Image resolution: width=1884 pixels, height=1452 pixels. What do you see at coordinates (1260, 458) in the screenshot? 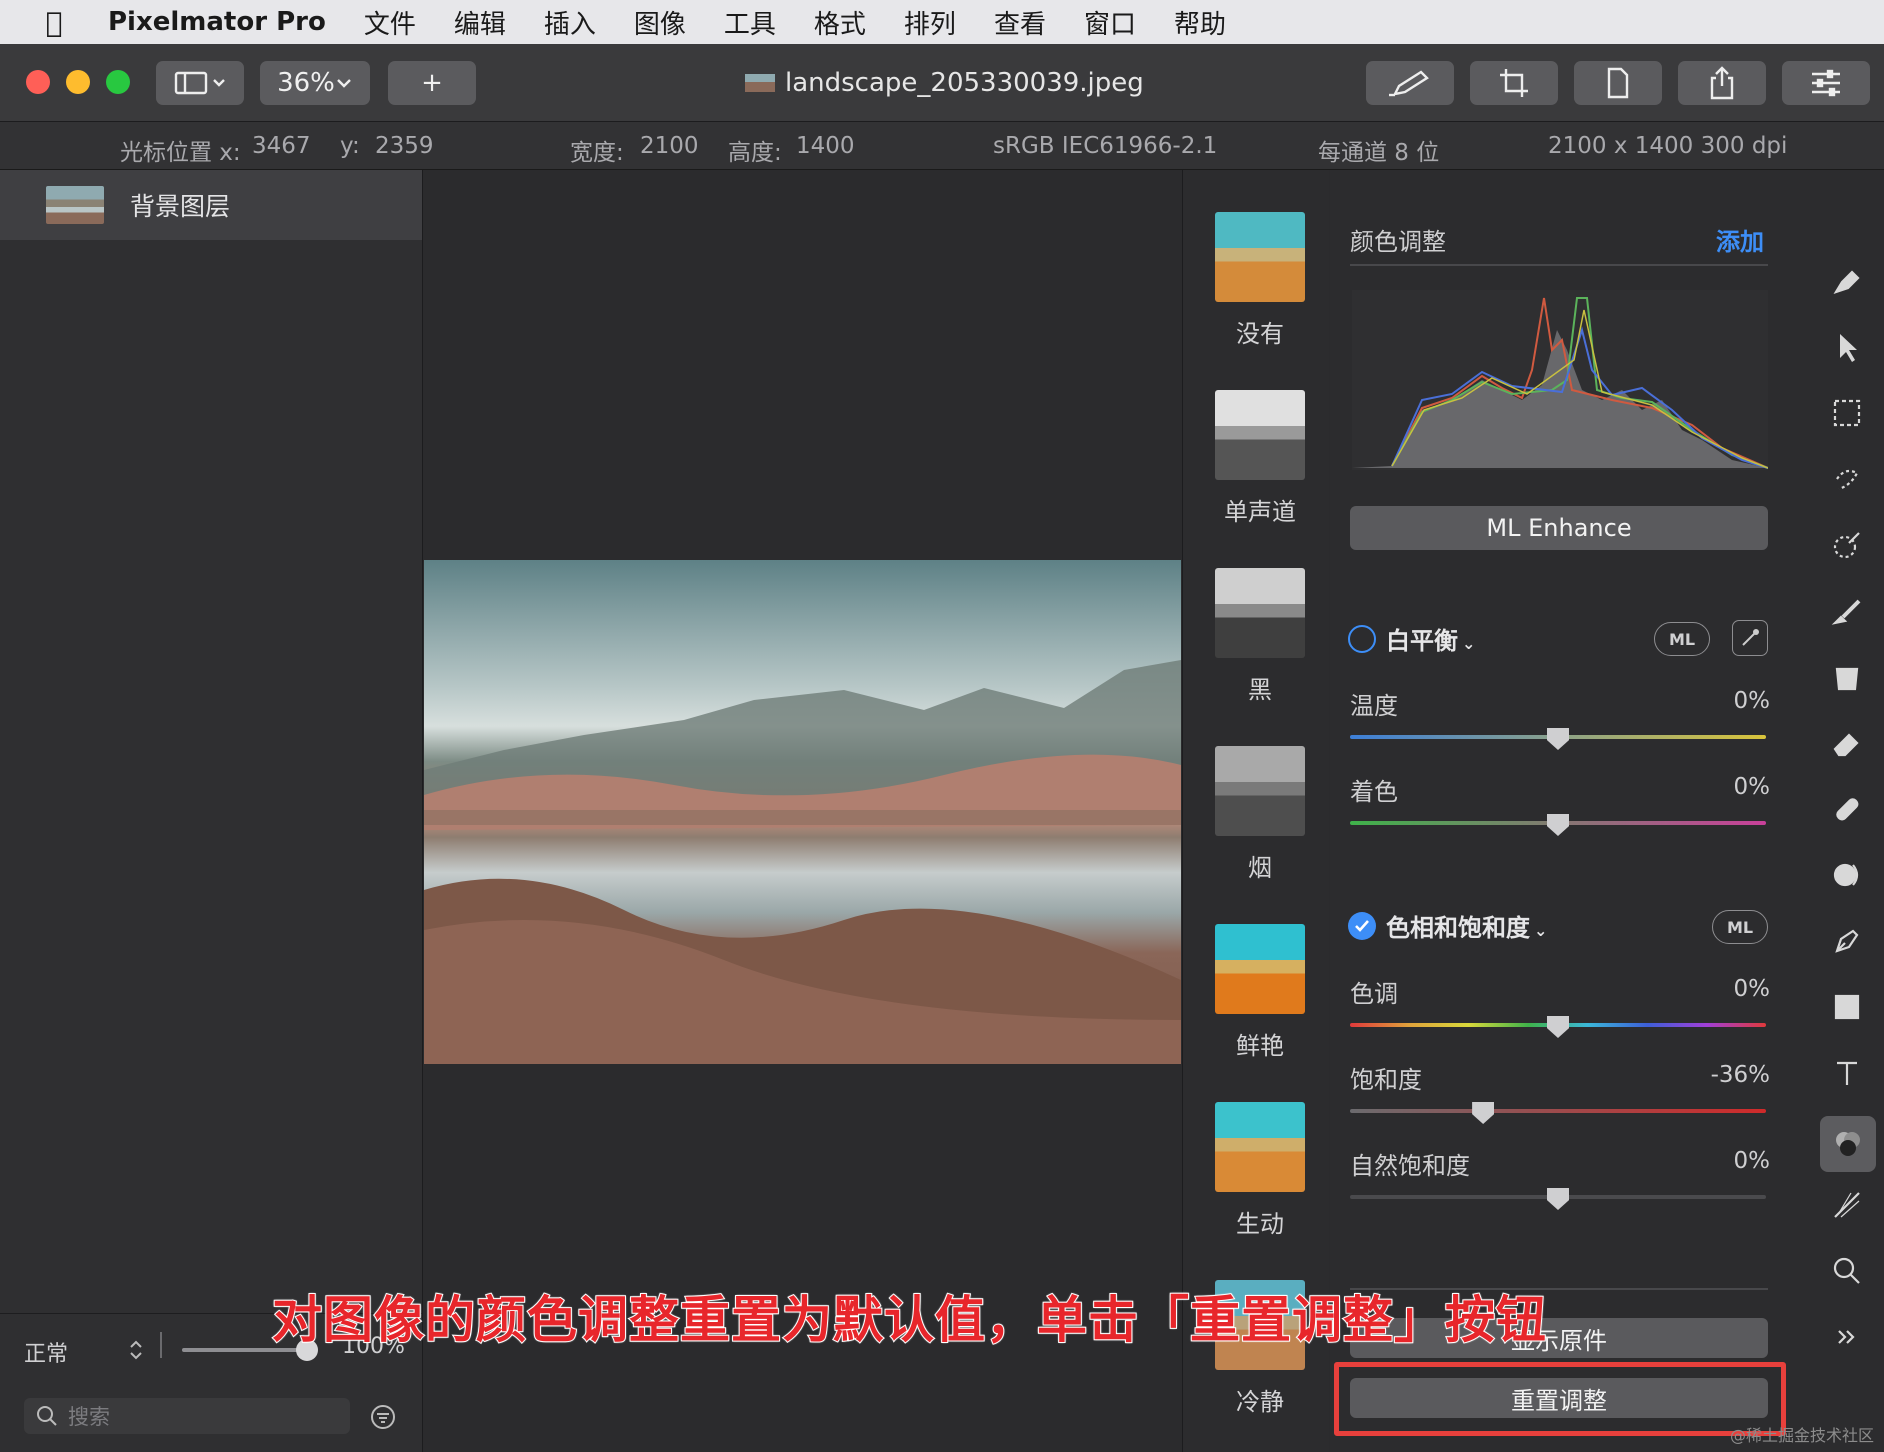
I see `preset-mono: 单声道` at bounding box center [1260, 458].